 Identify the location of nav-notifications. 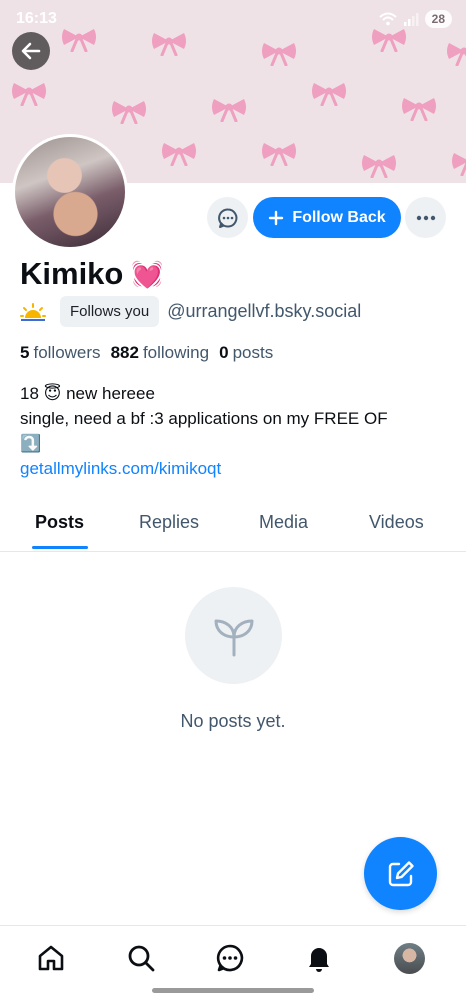
(319, 958).